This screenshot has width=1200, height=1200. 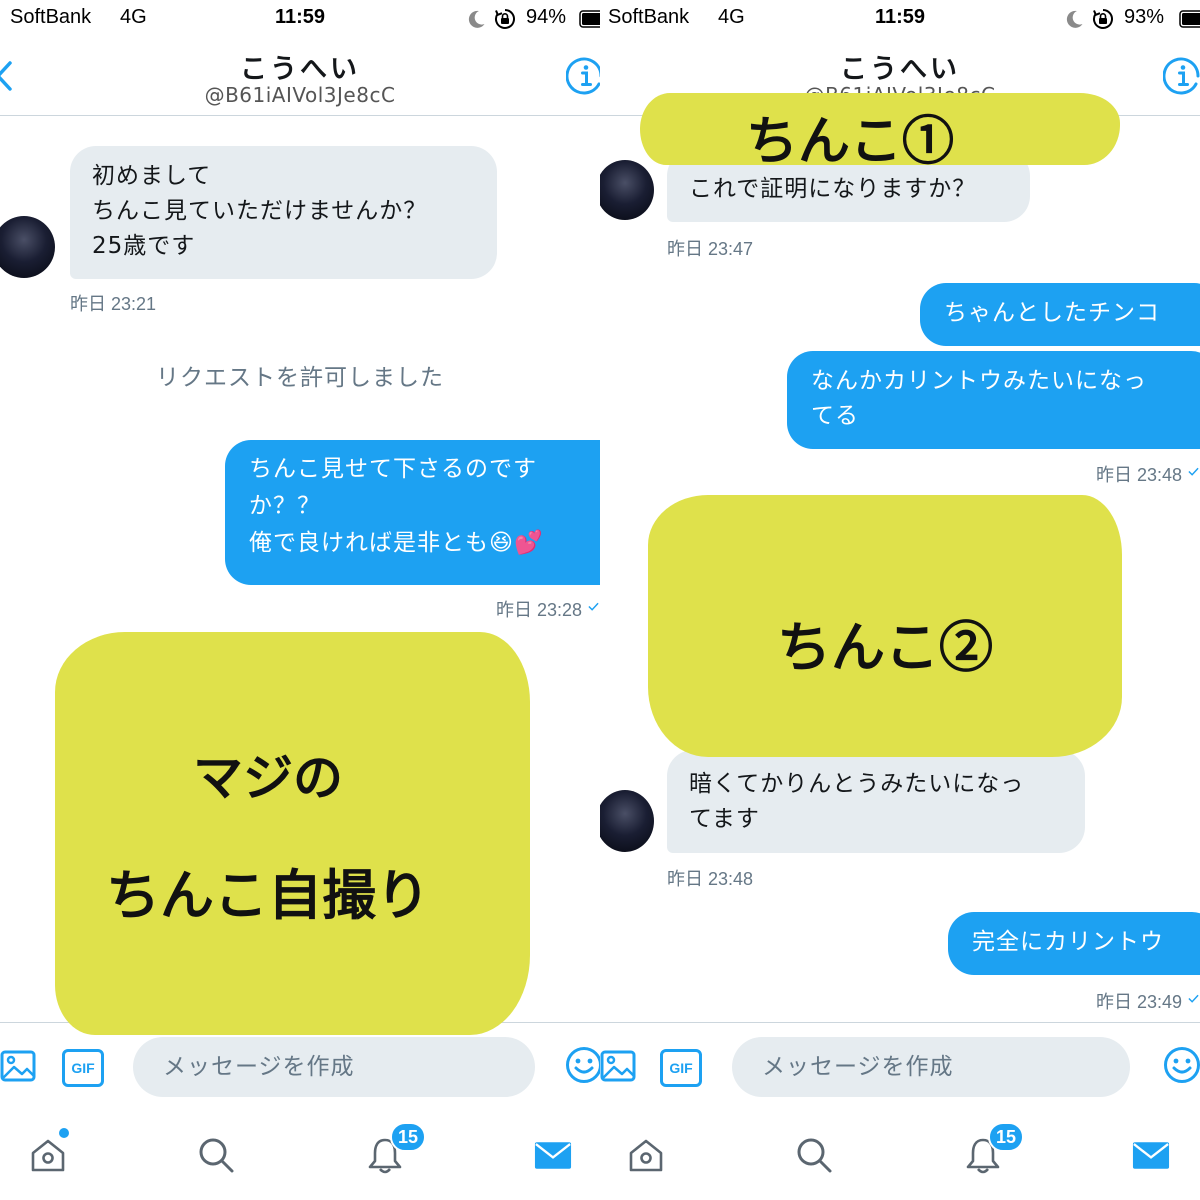 What do you see at coordinates (876, 801) in the screenshot?
I see `incoming-message-bubble: 暗くてかりんとうみたいになっ てます` at bounding box center [876, 801].